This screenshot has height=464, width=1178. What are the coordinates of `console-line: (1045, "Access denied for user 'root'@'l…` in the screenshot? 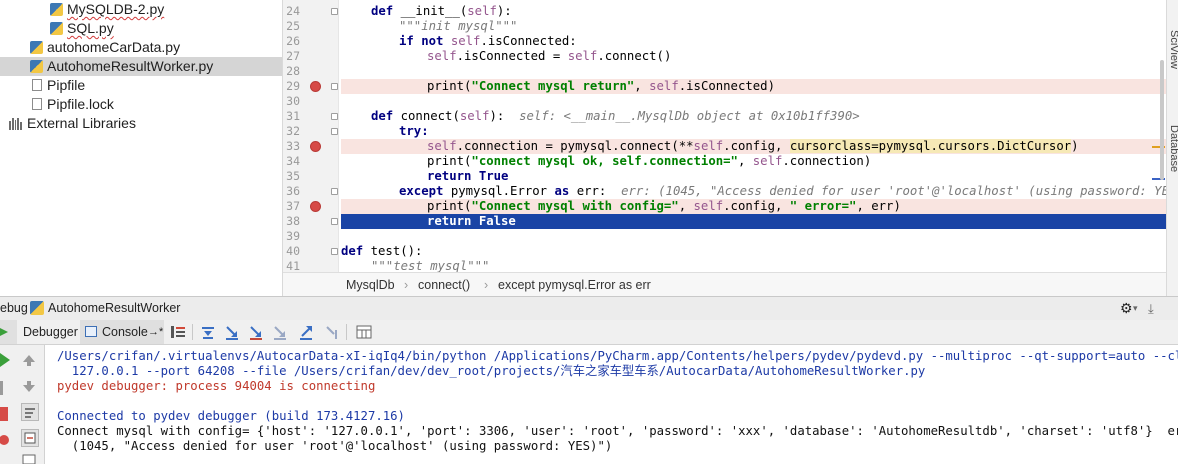 It's located at (335, 446).